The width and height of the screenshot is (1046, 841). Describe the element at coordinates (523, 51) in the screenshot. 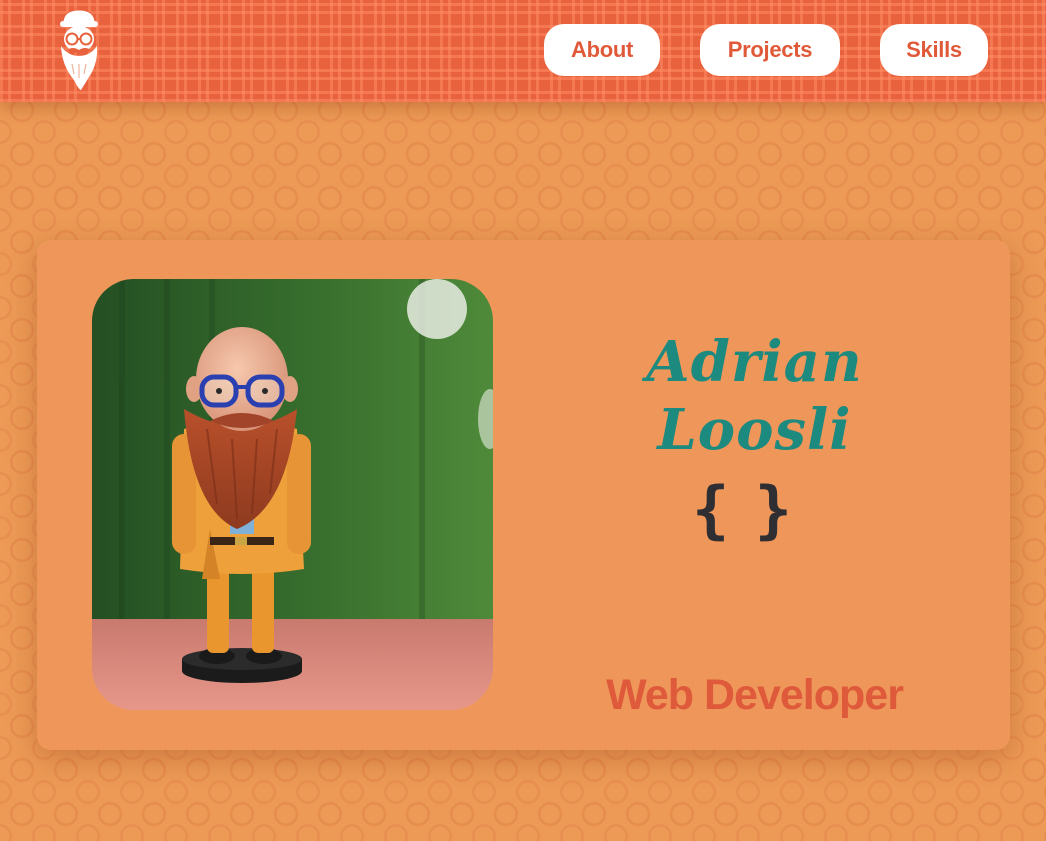

I see `site-header: About Projects Skills` at that location.